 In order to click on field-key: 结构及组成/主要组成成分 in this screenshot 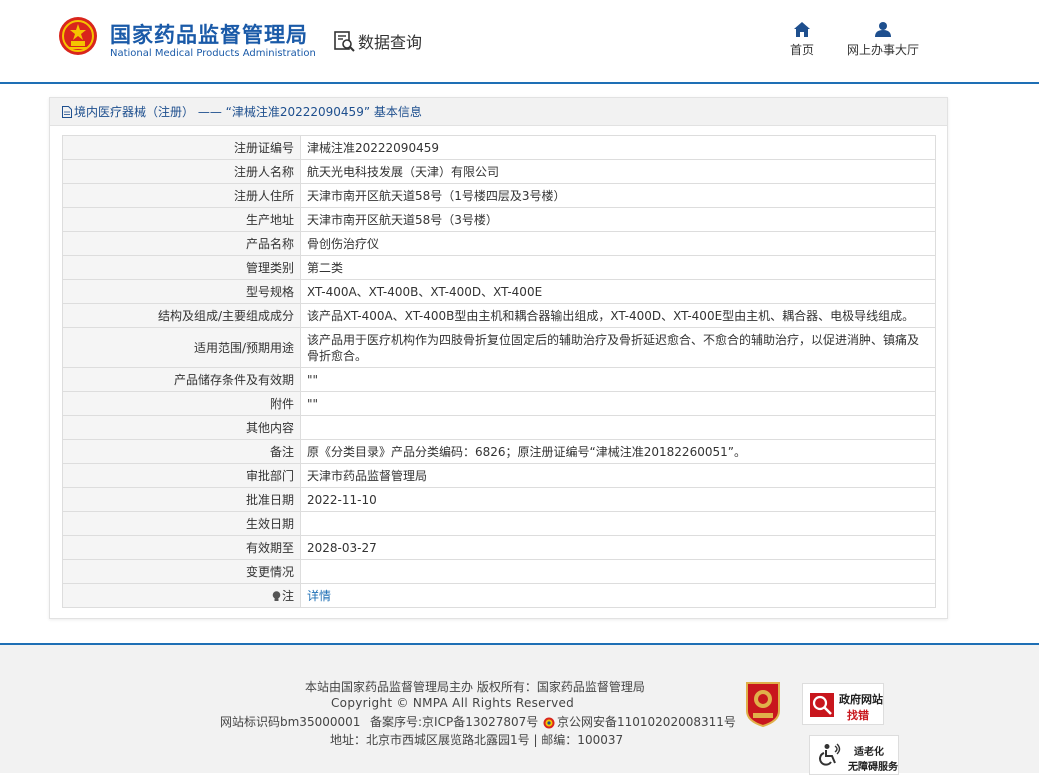, I will do `click(181, 315)`.